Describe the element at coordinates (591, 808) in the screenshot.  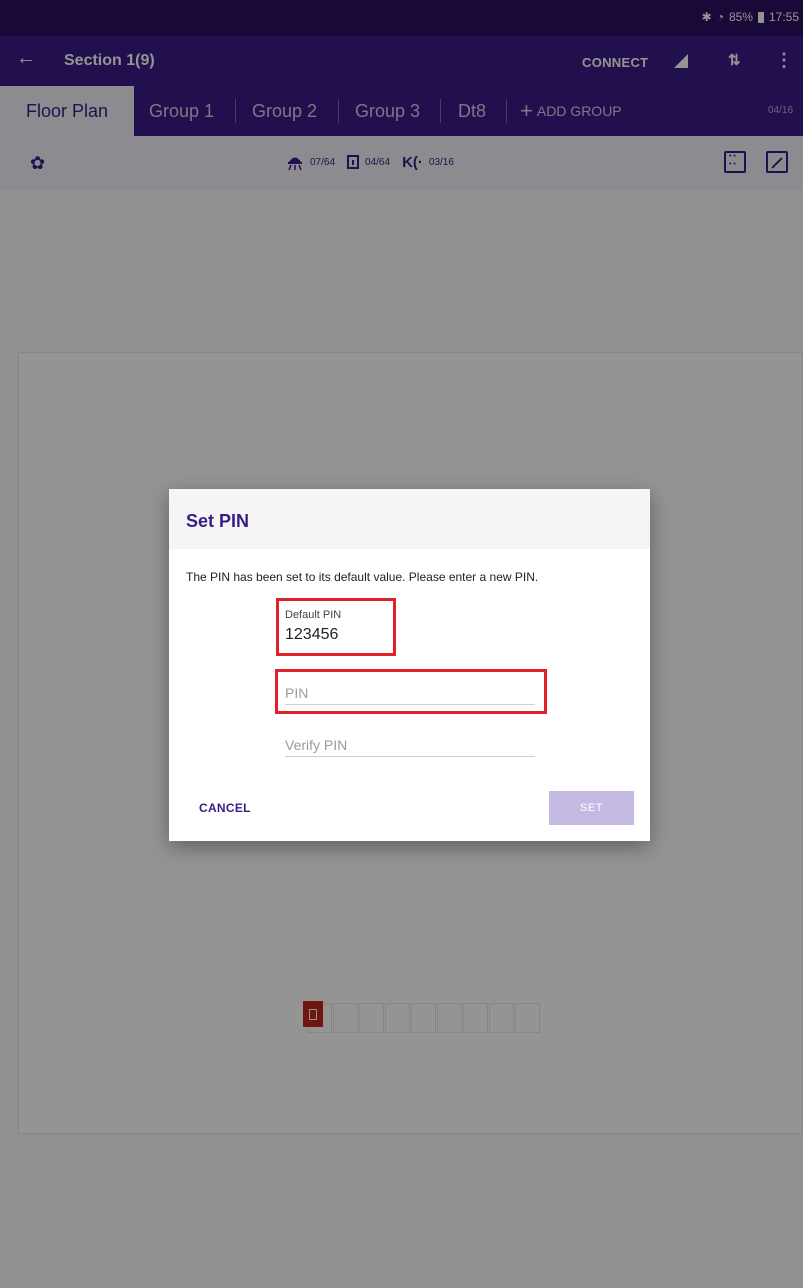
I see `set-button: SET` at that location.